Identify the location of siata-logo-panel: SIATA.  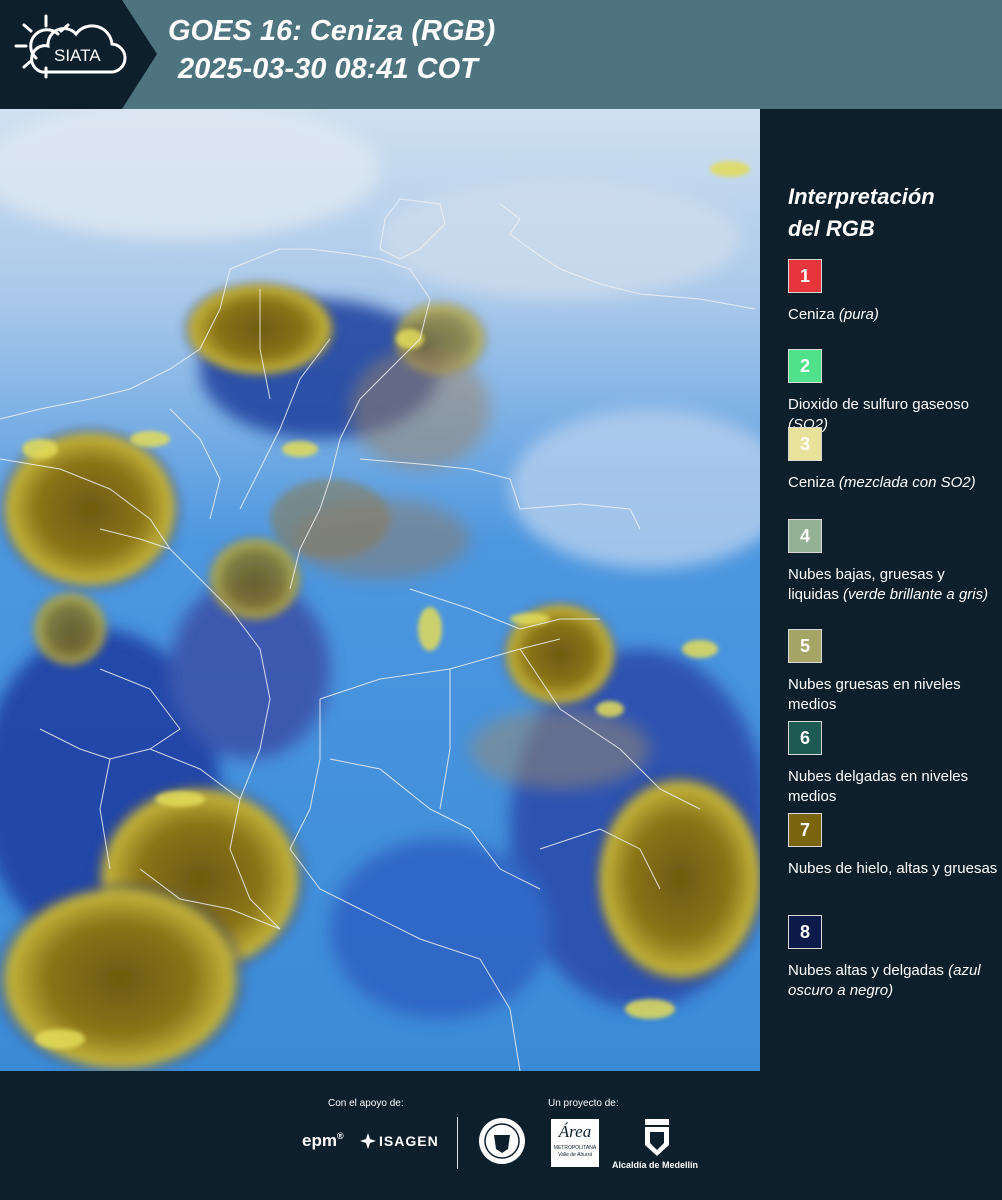
(78, 54).